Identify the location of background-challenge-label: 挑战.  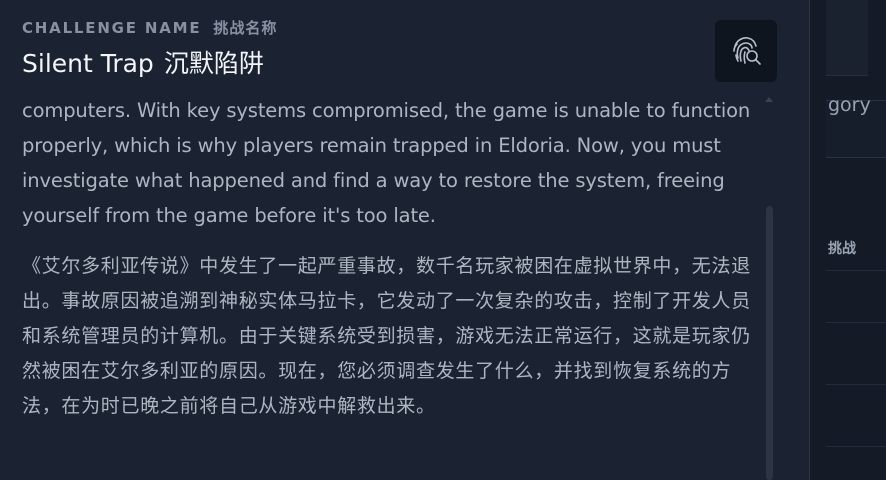
(842, 249).